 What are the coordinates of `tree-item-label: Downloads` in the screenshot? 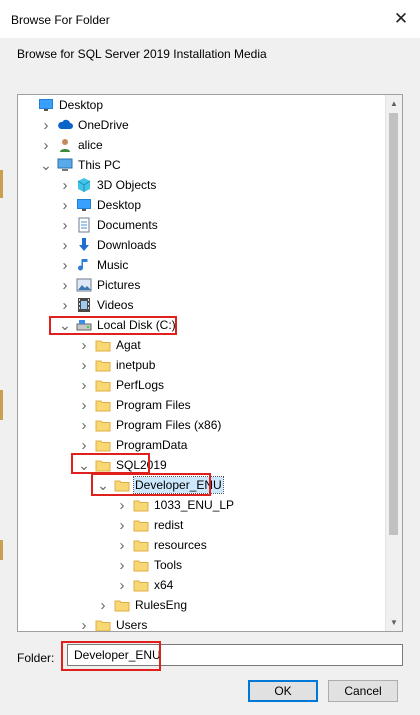 It's located at (127, 245).